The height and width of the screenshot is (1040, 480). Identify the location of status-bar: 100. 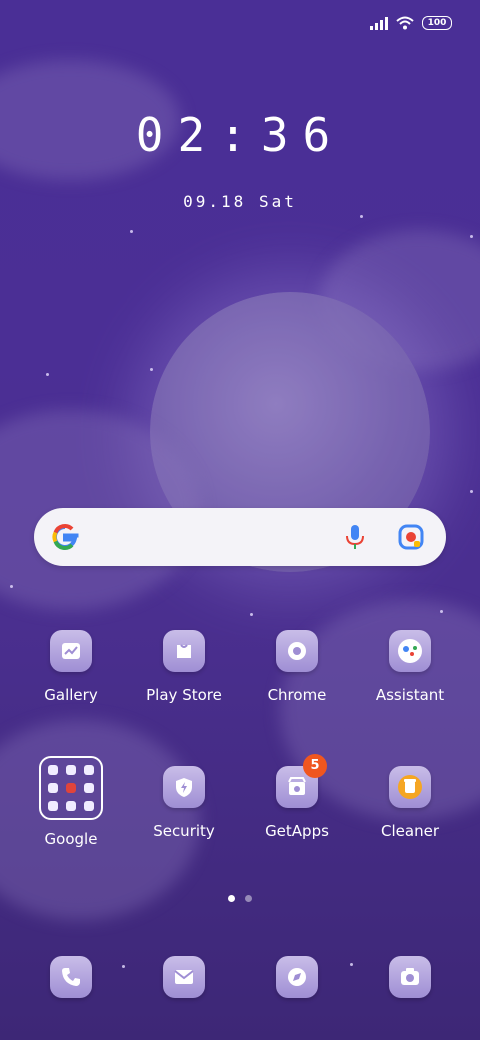
(411, 23).